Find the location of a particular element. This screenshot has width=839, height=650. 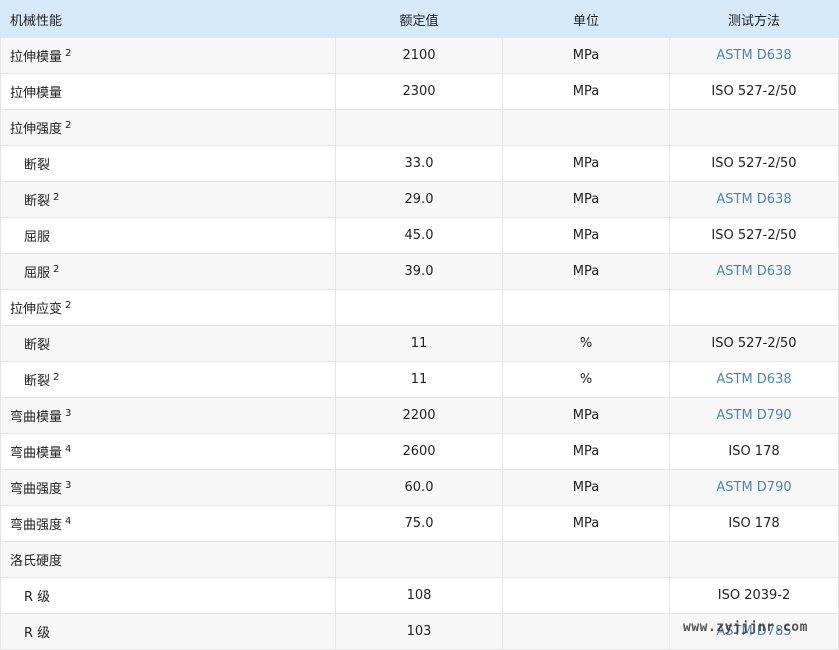

table-row: R 级 108 ISO 2039-2 is located at coordinates (419, 595).